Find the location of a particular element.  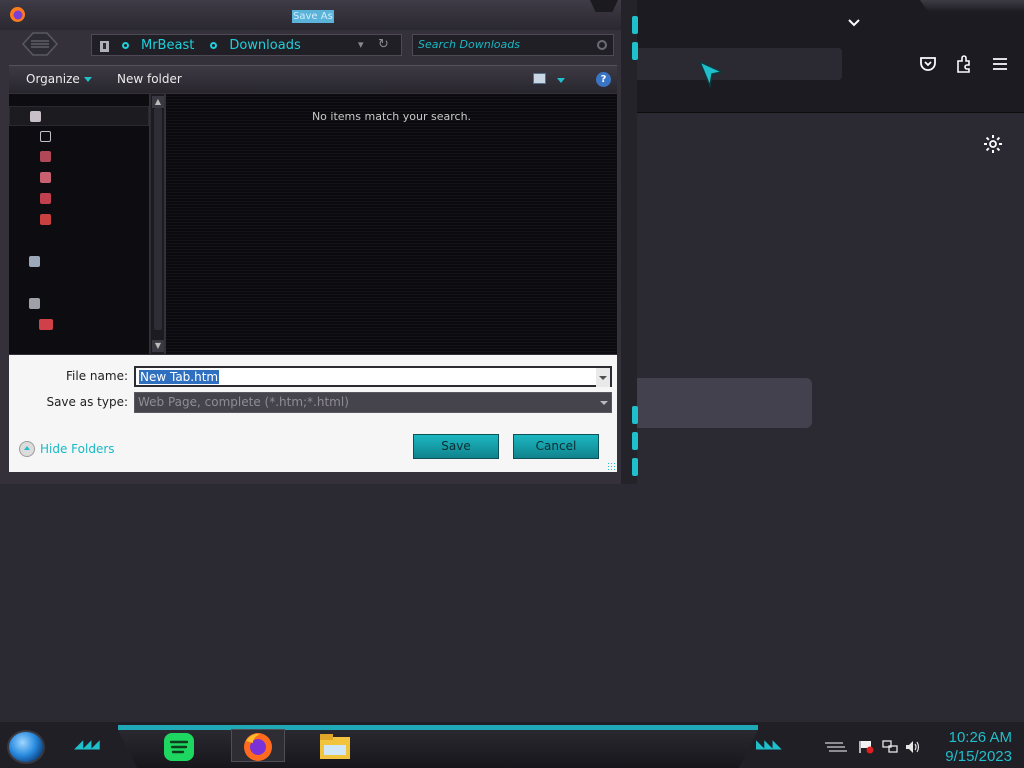

chevron-up-icon is located at coordinates (27, 449).